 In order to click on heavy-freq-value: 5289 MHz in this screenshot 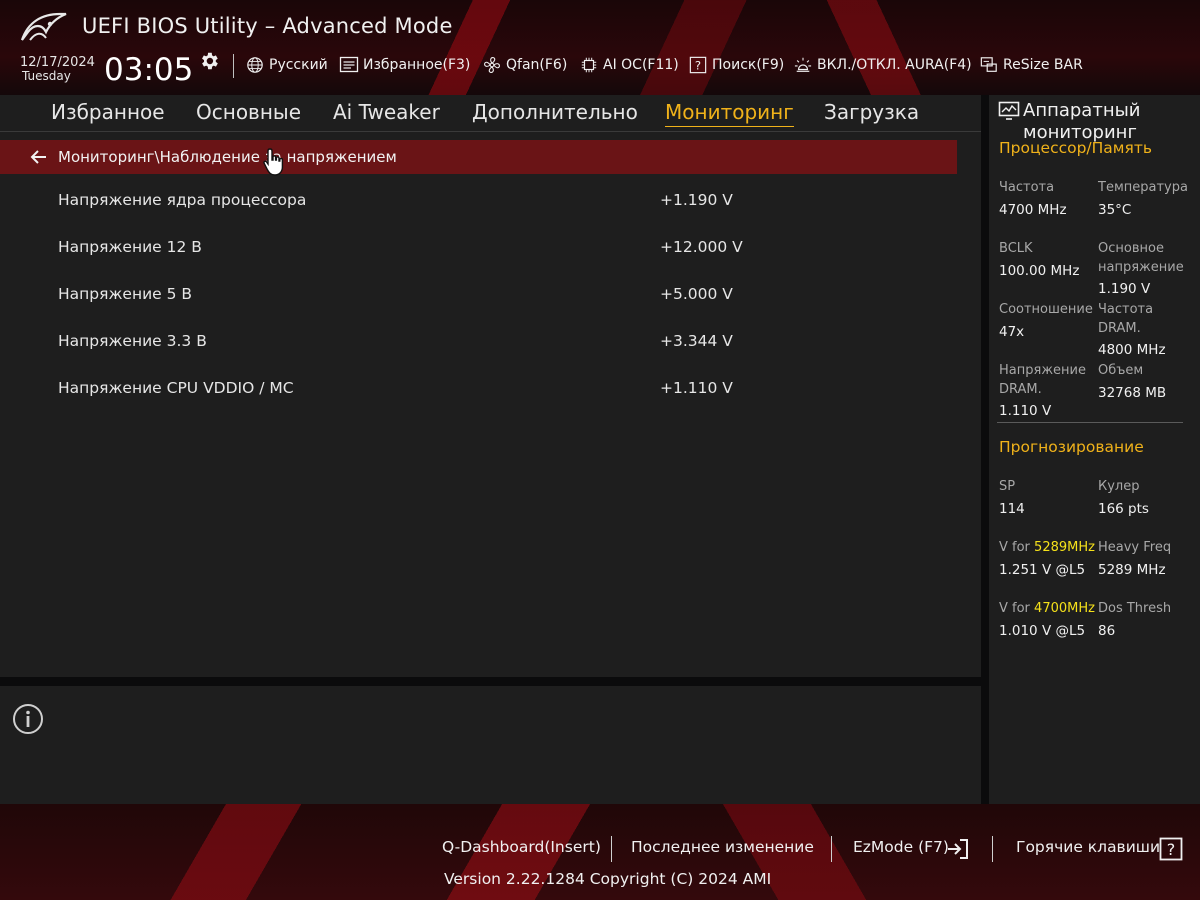, I will do `click(1132, 570)`.